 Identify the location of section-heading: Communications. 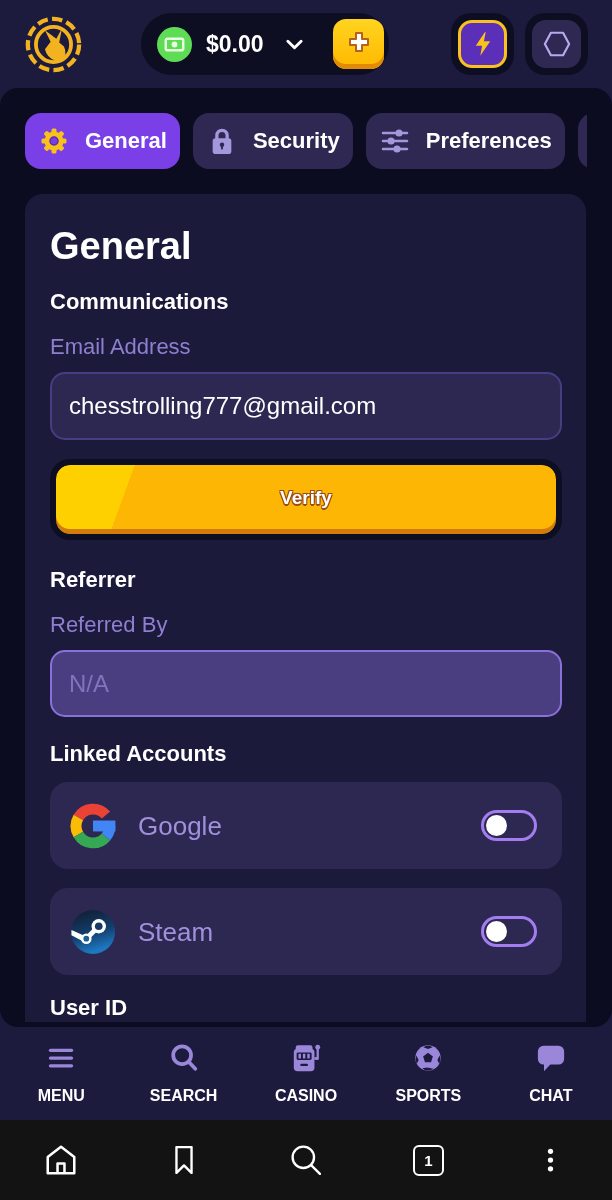
(140, 302).